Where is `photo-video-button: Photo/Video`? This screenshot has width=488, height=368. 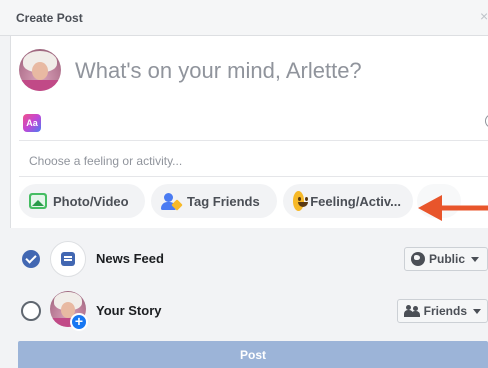 photo-video-button: Photo/Video is located at coordinates (82, 201).